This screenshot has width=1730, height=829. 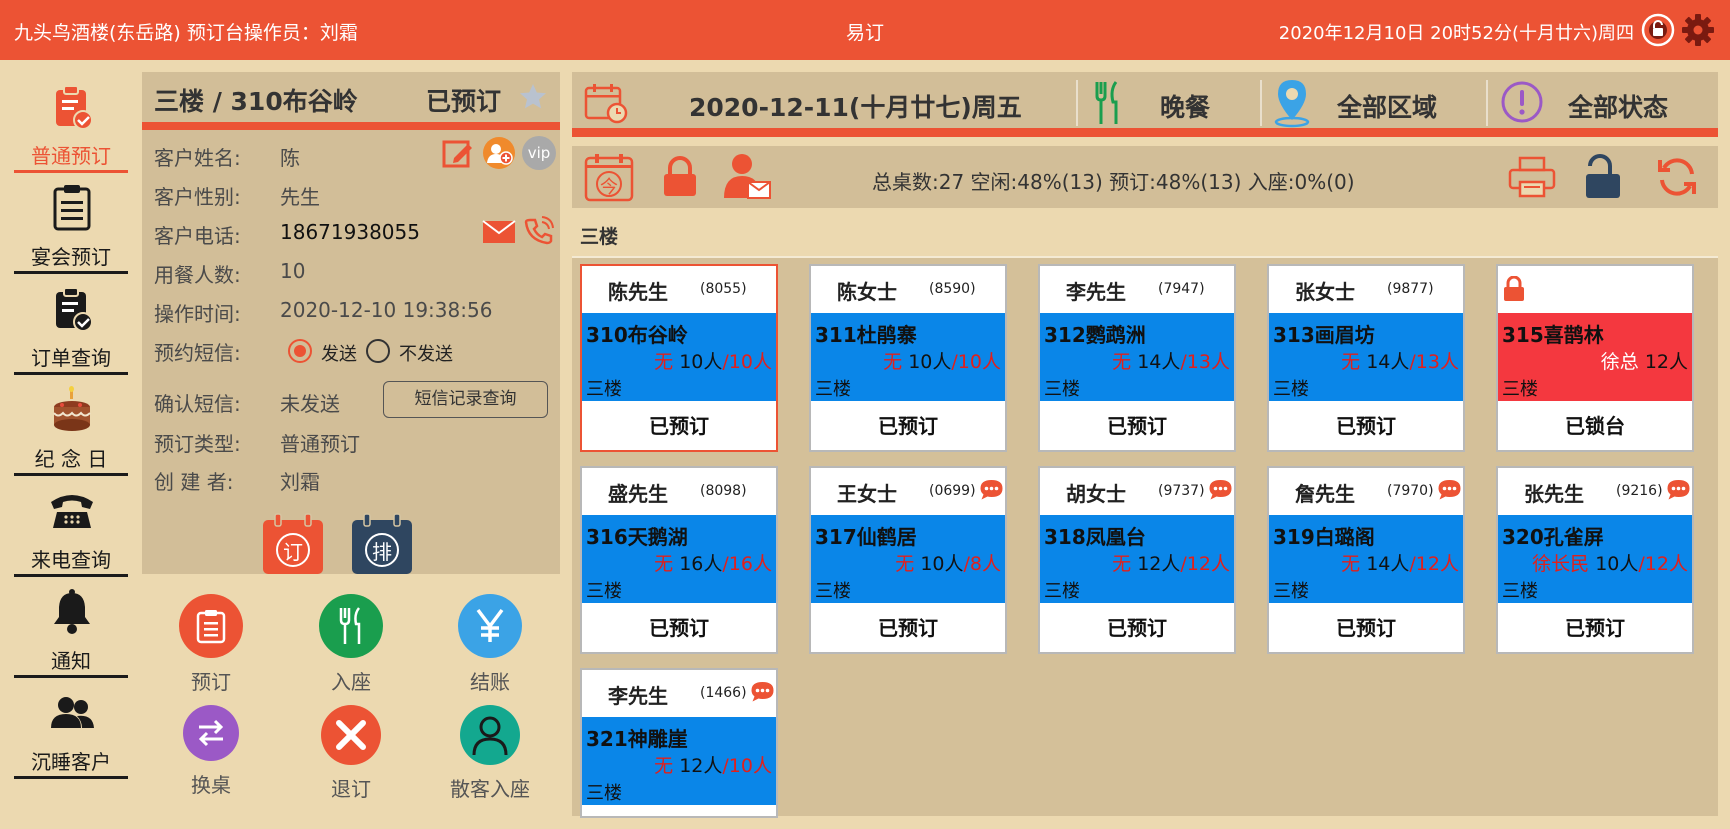 What do you see at coordinates (908, 358) in the screenshot?
I see `table-card: 陈女士 (8590) 311杜鹃寨无 10人/10人 三楼 已预订` at bounding box center [908, 358].